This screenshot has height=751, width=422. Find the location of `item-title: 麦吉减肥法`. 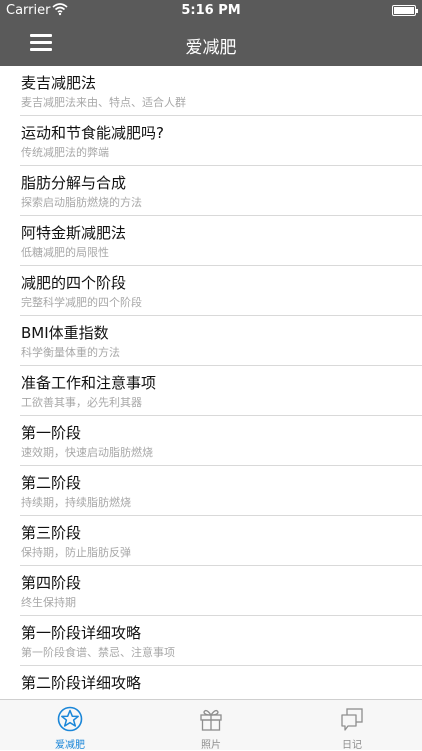

item-title: 麦吉减肥法 is located at coordinates (59, 83).